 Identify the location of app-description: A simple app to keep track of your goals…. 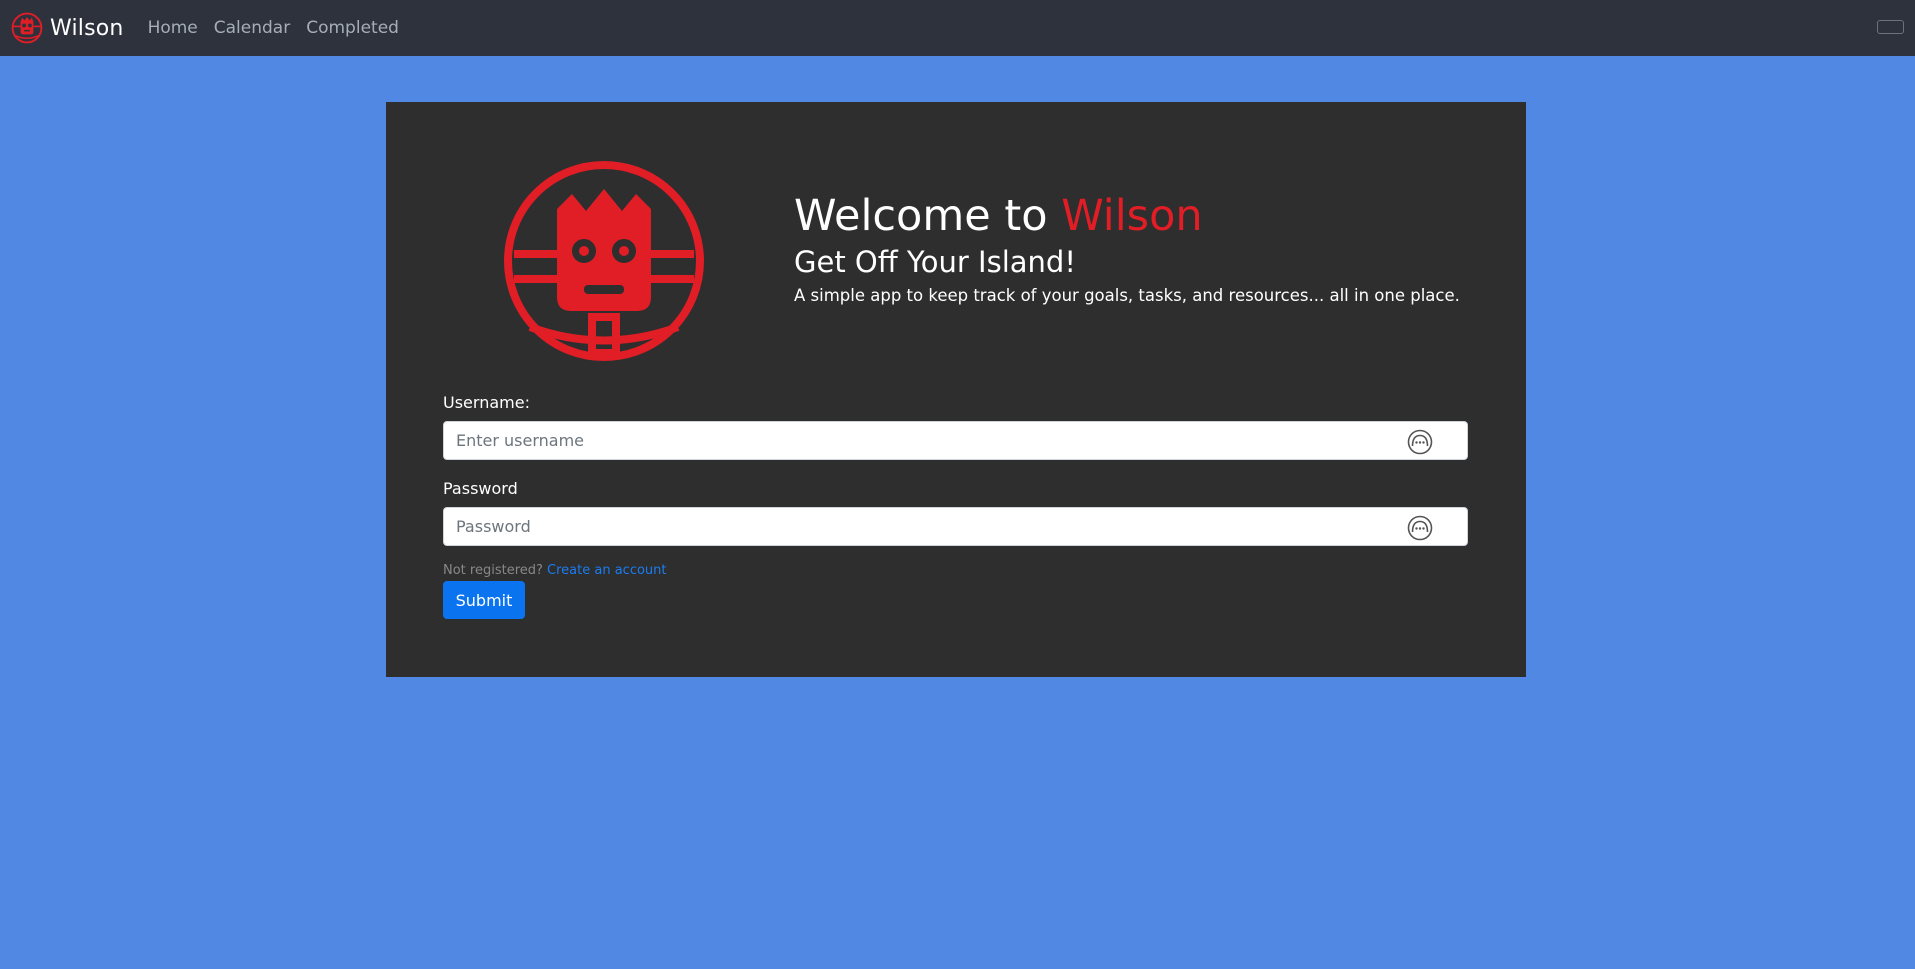
(1127, 295).